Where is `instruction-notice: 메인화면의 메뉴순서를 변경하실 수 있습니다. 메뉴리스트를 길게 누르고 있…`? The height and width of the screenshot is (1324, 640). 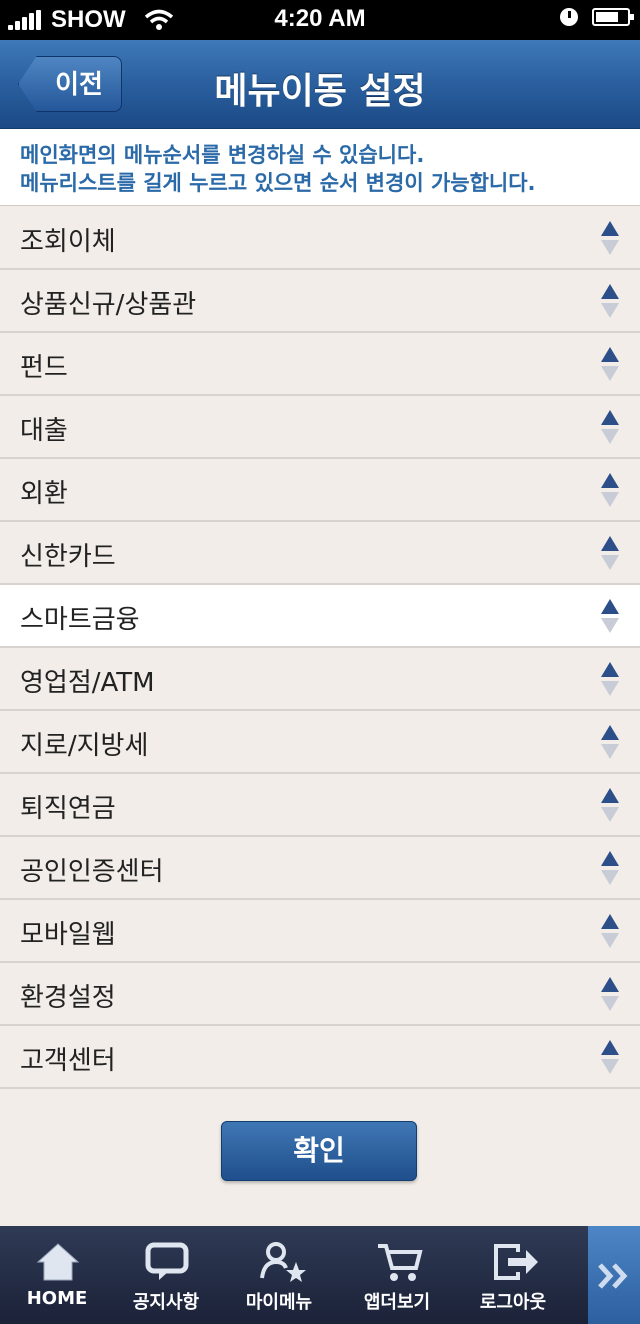
instruction-notice: 메인화면의 메뉴순서를 변경하실 수 있습니다. 메뉴리스트를 길게 누르고 있… is located at coordinates (320, 167).